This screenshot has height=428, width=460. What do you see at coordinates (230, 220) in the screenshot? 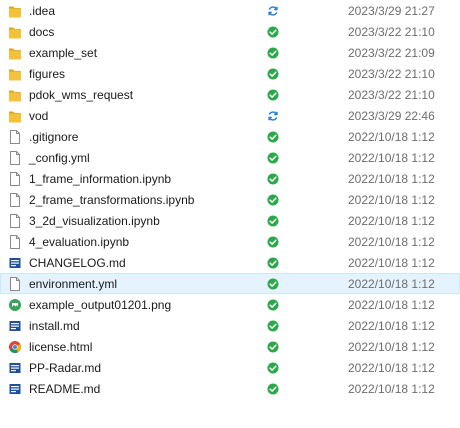
I see `list-item: 3_2d_visualization.ipynb 2022/10/18 1:12` at bounding box center [230, 220].